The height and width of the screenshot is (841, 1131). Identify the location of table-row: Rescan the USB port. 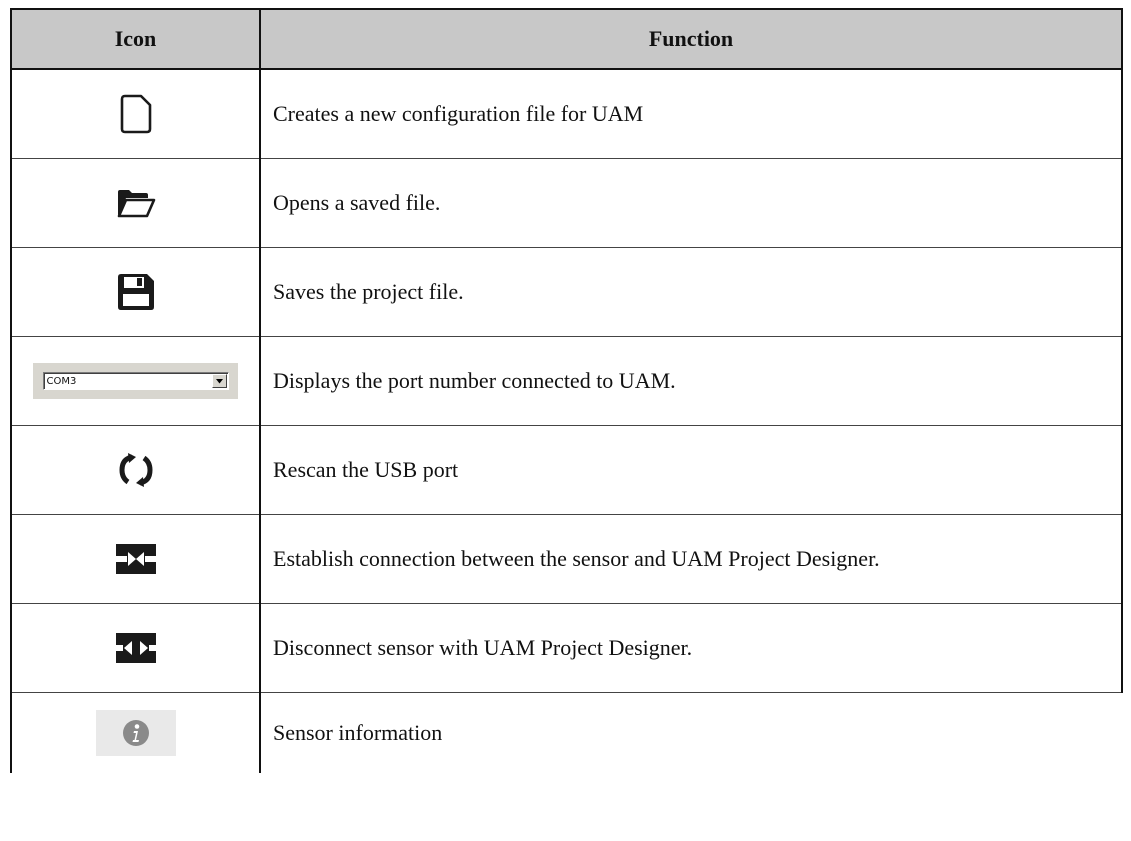
(566, 470).